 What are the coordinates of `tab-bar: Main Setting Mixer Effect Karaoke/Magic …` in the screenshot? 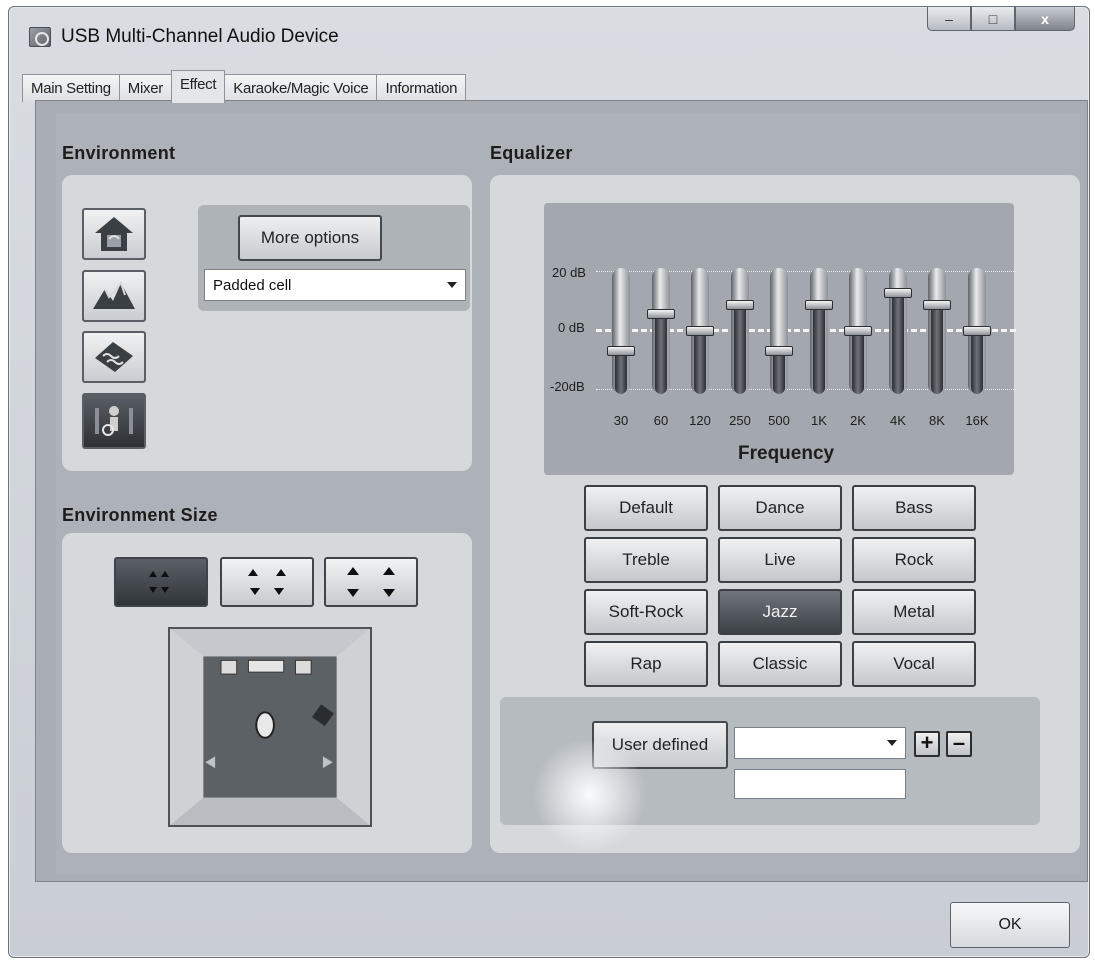 It's located at (244, 86).